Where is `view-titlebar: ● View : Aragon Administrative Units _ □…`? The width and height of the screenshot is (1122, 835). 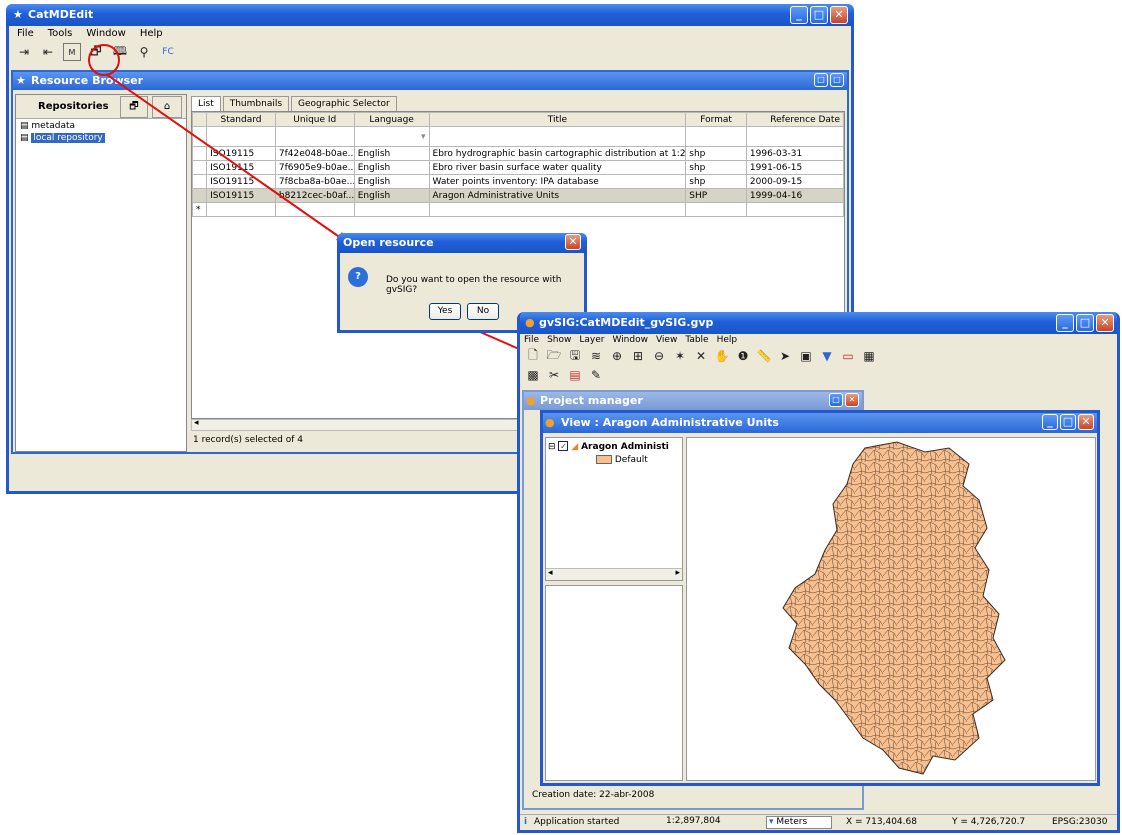
view-titlebar: ● View : Aragon Administrative Units _ □… is located at coordinates (820, 423).